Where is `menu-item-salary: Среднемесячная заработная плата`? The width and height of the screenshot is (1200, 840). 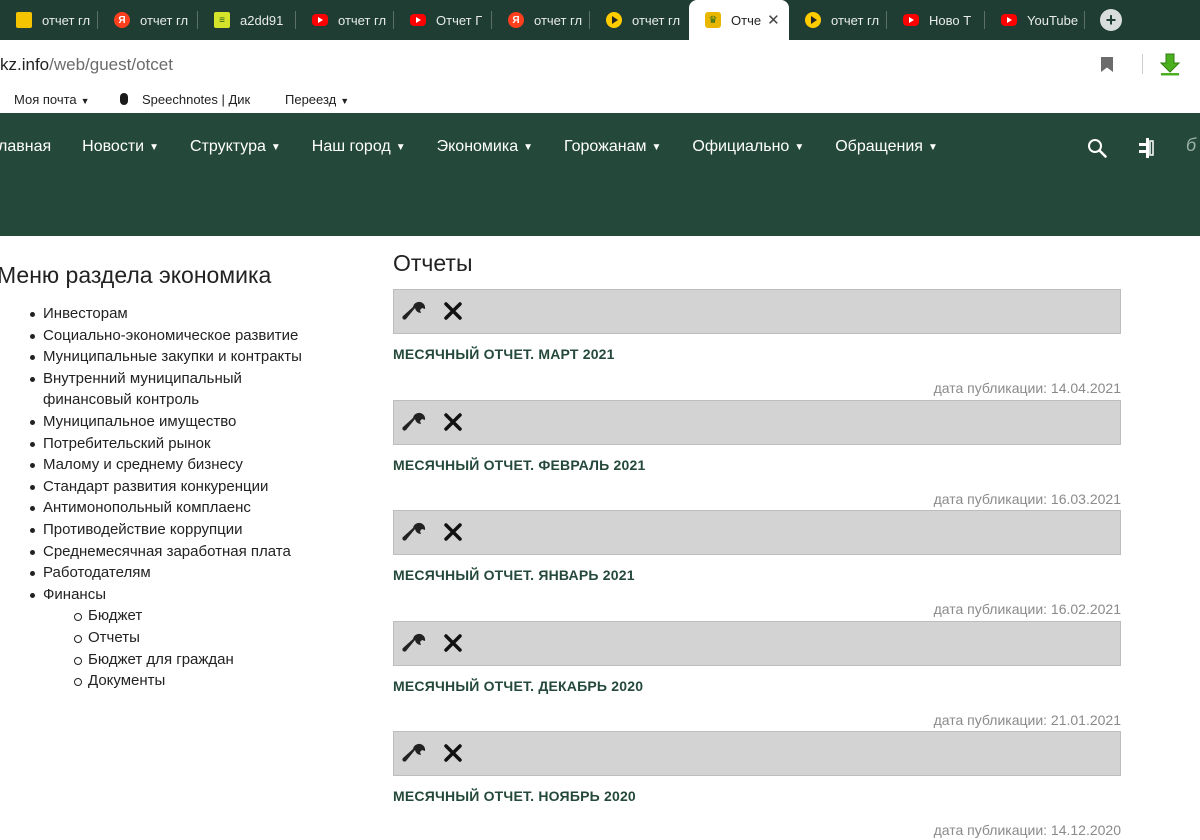
menu-item-salary: Среднемесячная заработная плата is located at coordinates (180, 552).